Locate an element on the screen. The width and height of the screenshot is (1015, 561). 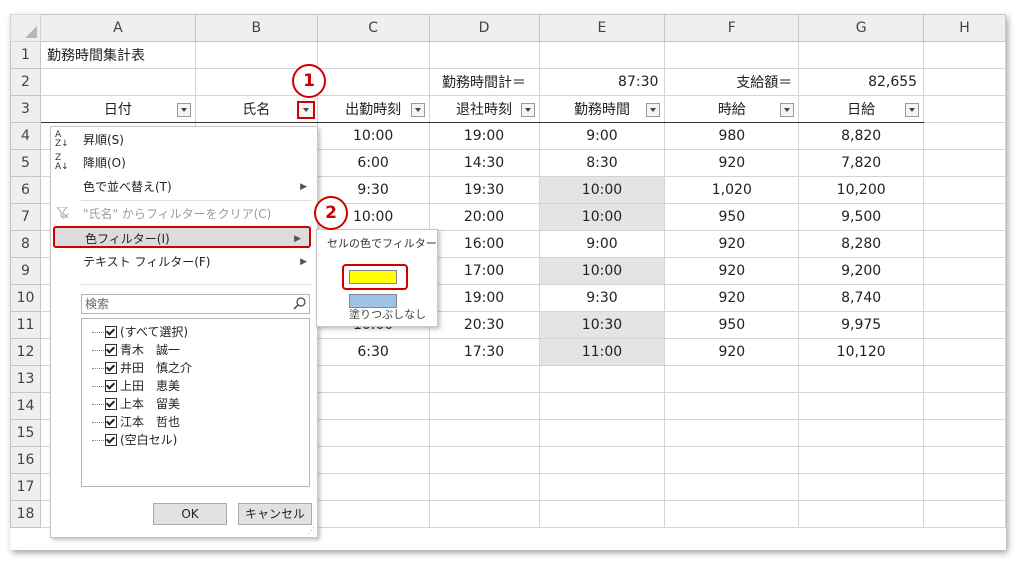
header-name: 氏名 is located at coordinates (256, 109).